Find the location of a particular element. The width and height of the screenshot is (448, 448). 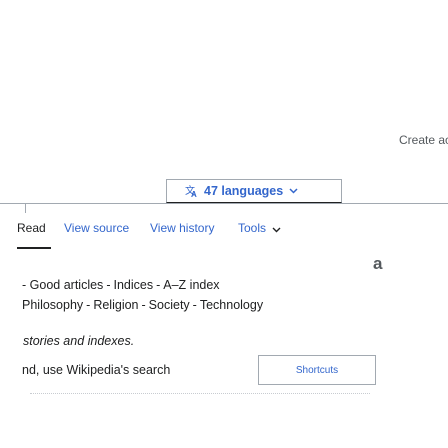

tab-divider-stub is located at coordinates (25, 208).